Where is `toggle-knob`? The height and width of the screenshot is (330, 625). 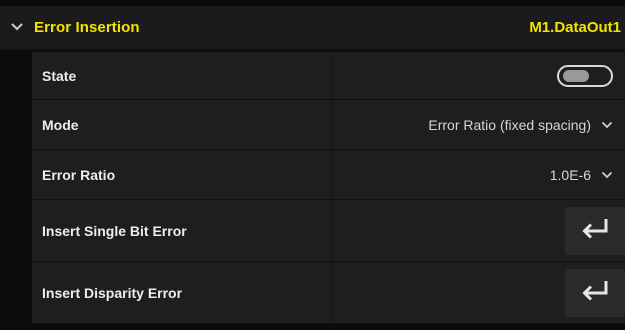 toggle-knob is located at coordinates (576, 75).